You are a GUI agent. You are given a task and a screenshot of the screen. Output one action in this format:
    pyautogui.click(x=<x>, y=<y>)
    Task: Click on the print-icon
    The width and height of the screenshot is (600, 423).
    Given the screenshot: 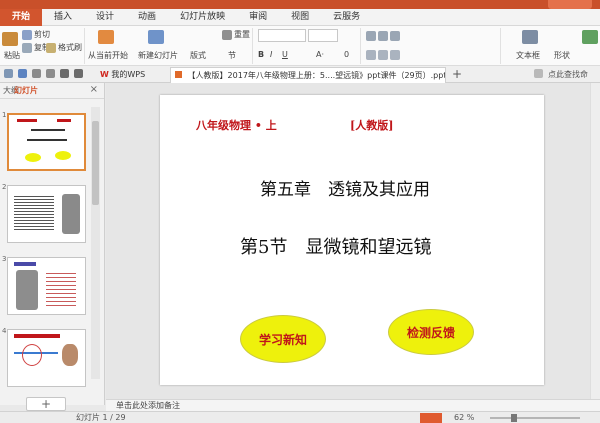 What is the action you would take?
    pyautogui.click(x=36, y=73)
    